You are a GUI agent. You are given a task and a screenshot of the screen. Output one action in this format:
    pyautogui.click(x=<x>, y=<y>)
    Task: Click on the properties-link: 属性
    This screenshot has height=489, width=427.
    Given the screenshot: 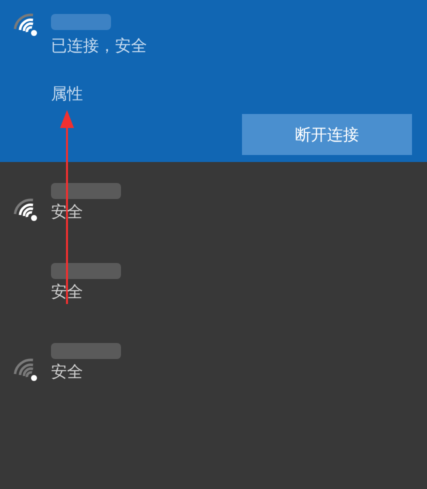 What is the action you would take?
    pyautogui.click(x=67, y=94)
    